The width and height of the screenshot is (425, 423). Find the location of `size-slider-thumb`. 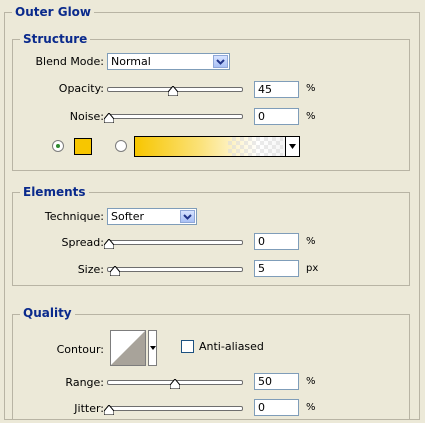

size-slider-thumb is located at coordinates (115, 271).